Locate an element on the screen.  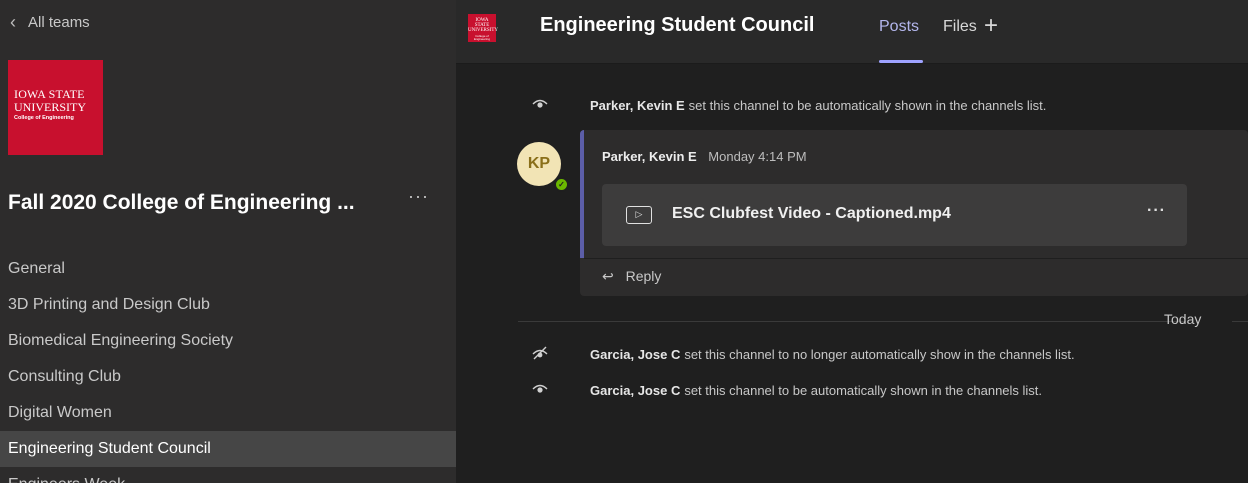
reply-button: ↩ Reply is located at coordinates (631, 276).